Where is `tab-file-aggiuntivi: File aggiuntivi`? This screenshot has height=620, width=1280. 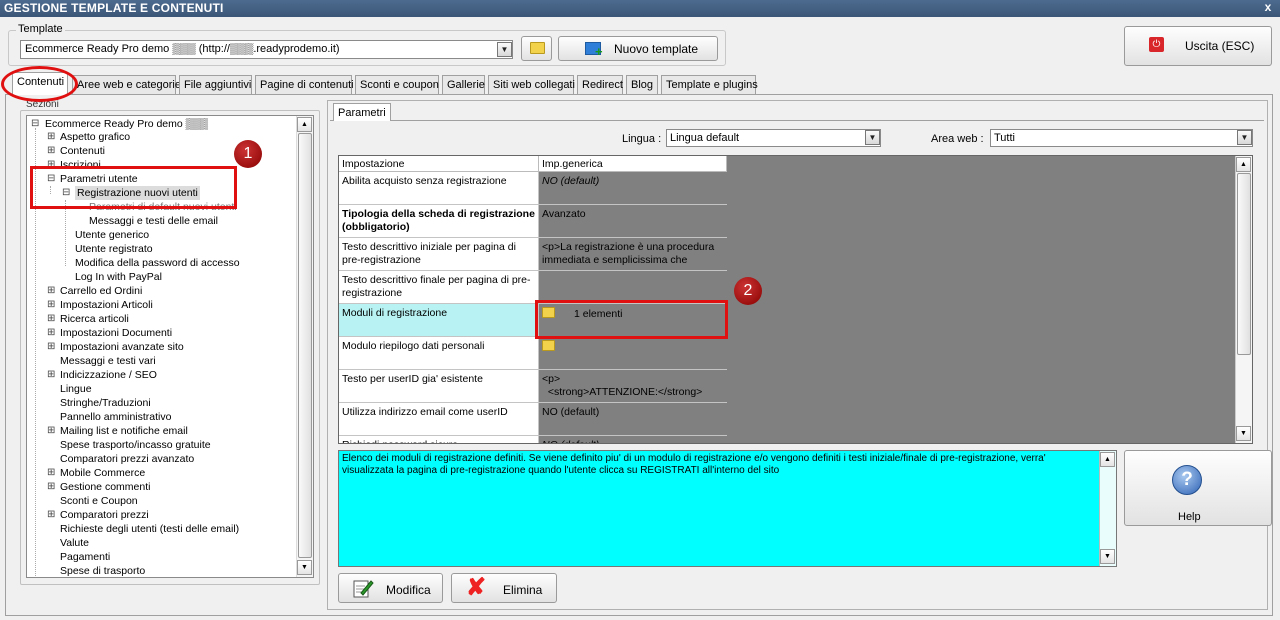 tab-file-aggiuntivi: File aggiuntivi is located at coordinates (215, 84).